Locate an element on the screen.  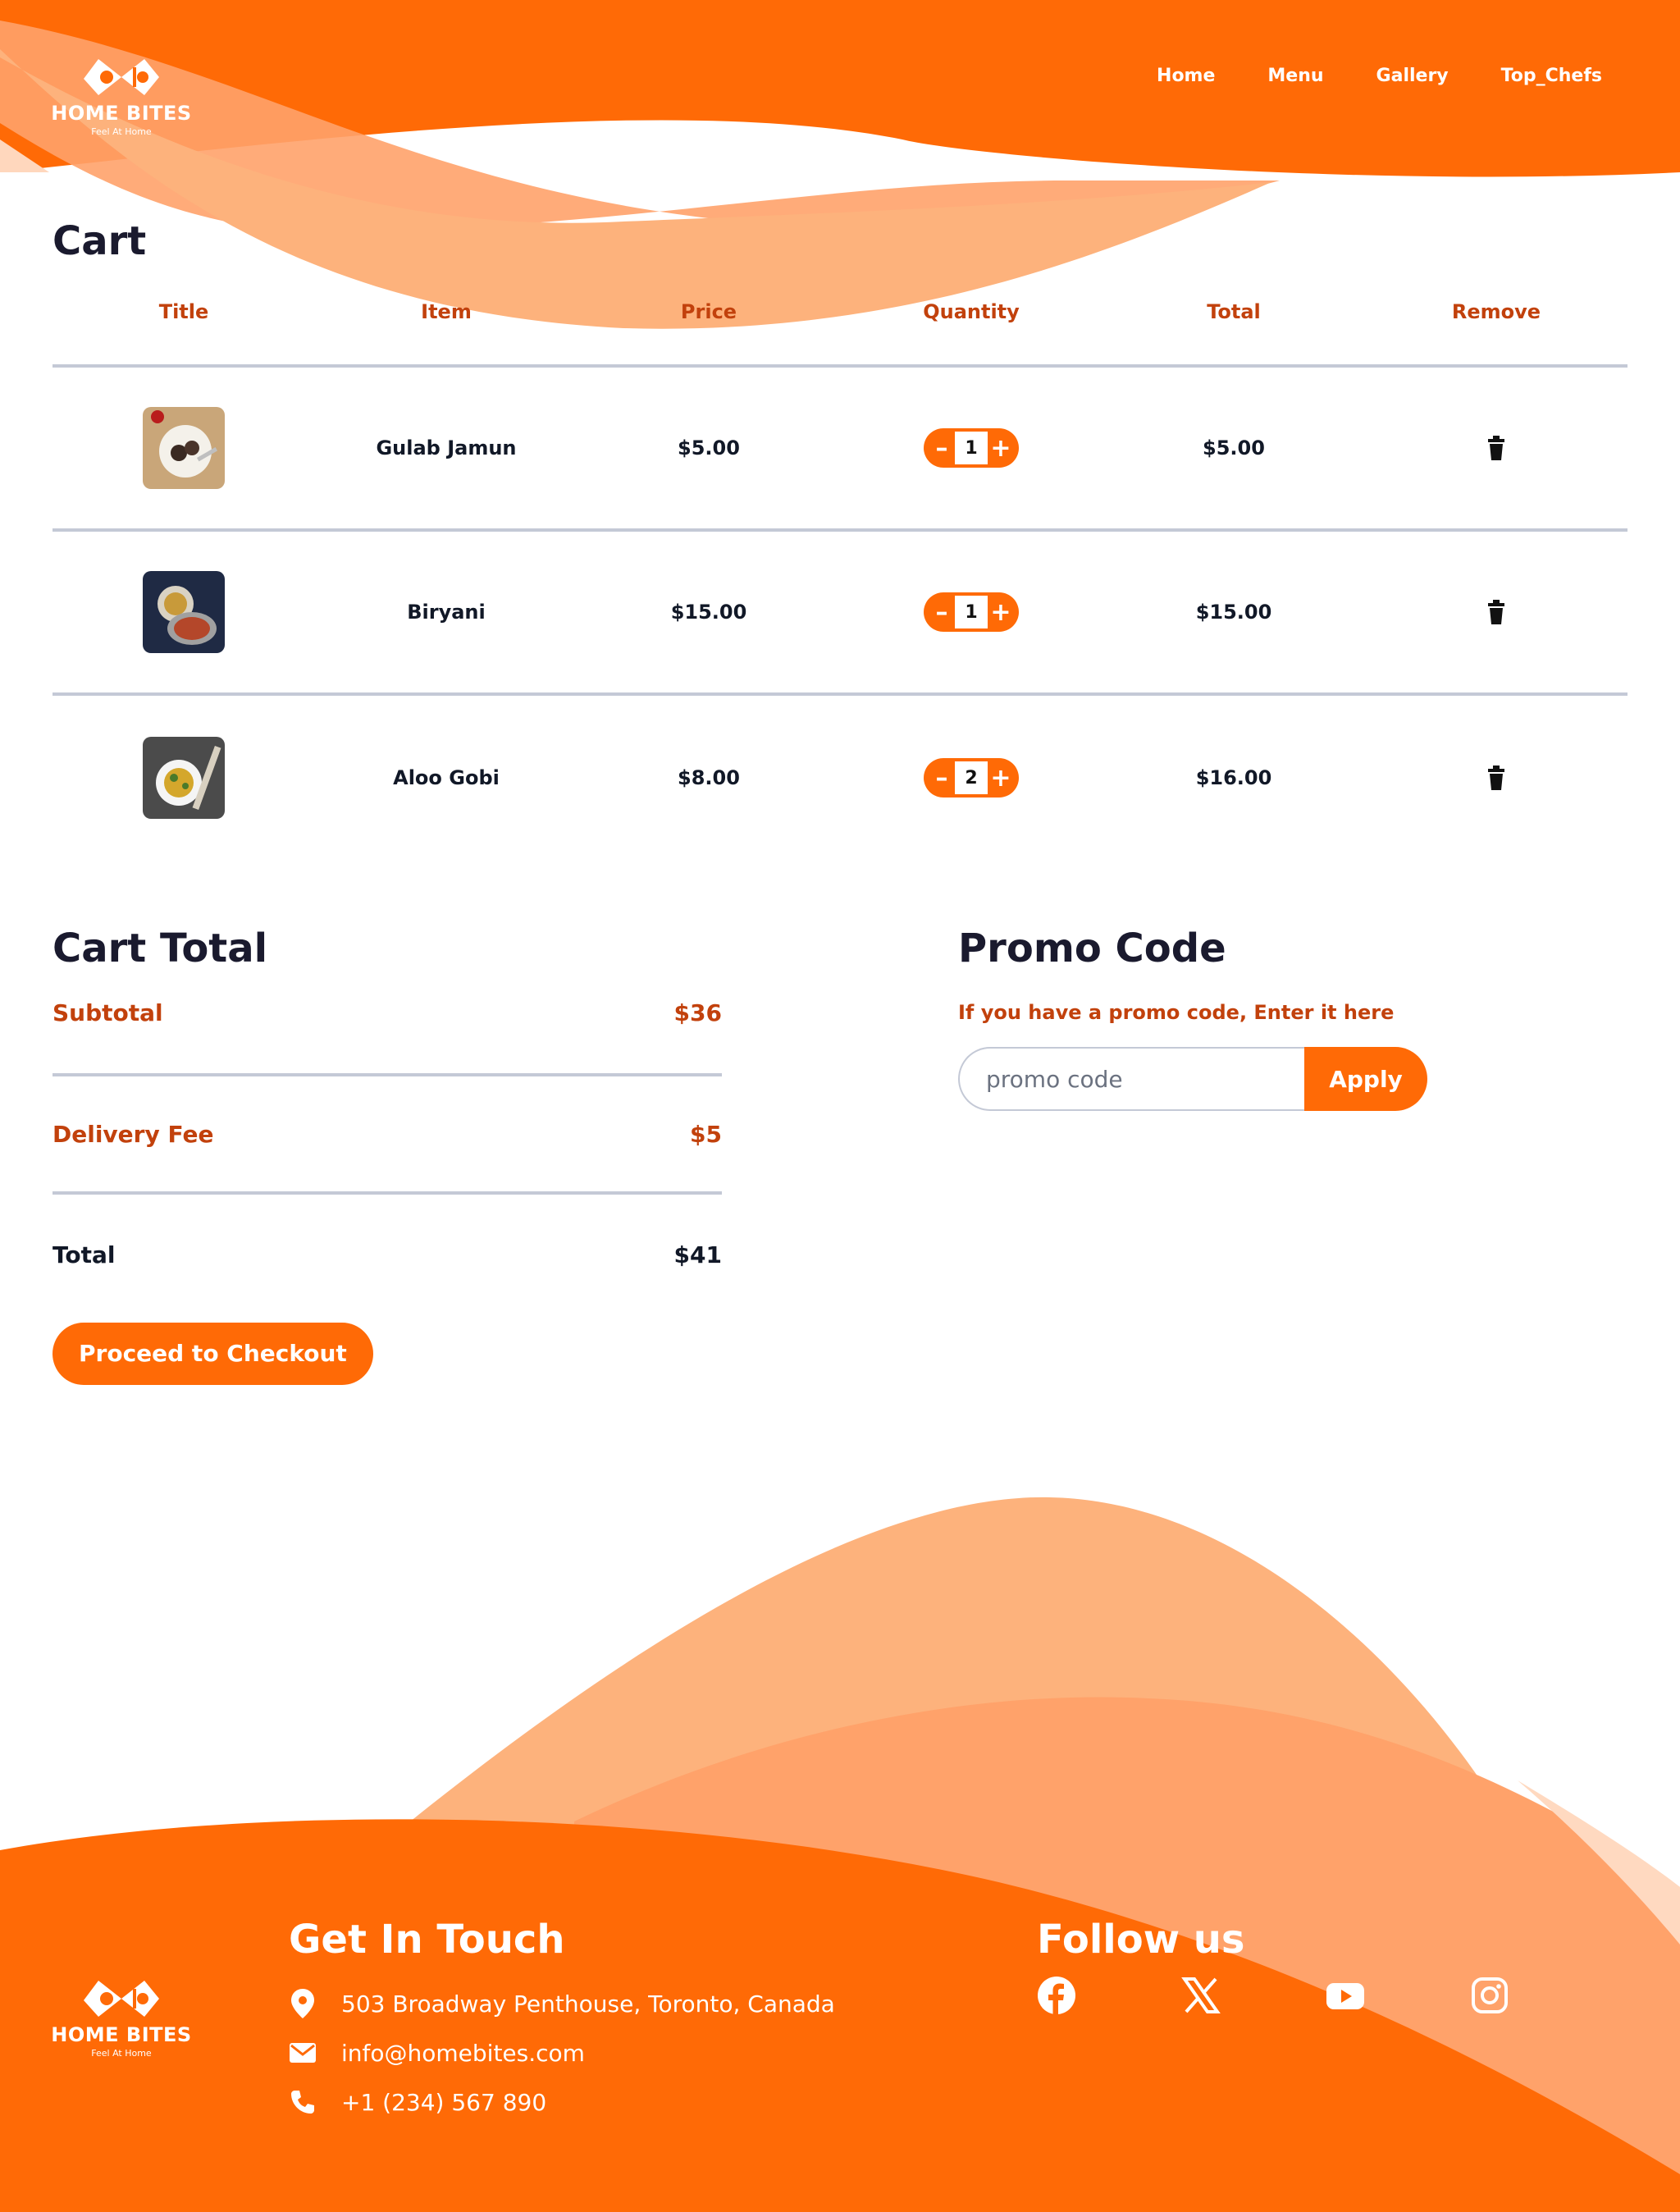
item-total: $15.00 is located at coordinates (1233, 612).